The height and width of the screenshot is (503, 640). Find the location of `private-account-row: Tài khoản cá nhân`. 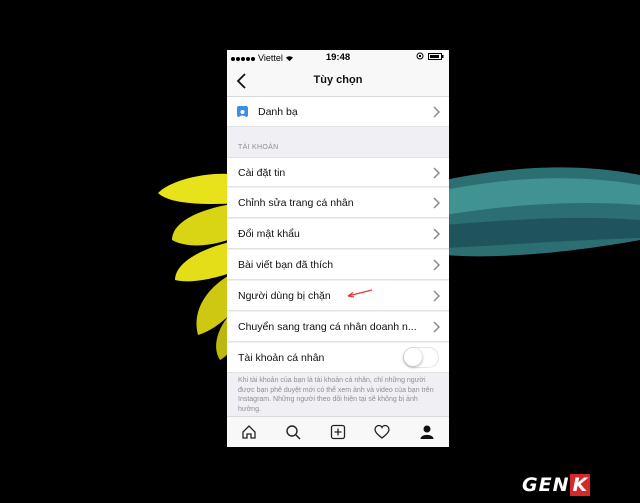

private-account-row: Tài khoản cá nhân is located at coordinates (338, 358).